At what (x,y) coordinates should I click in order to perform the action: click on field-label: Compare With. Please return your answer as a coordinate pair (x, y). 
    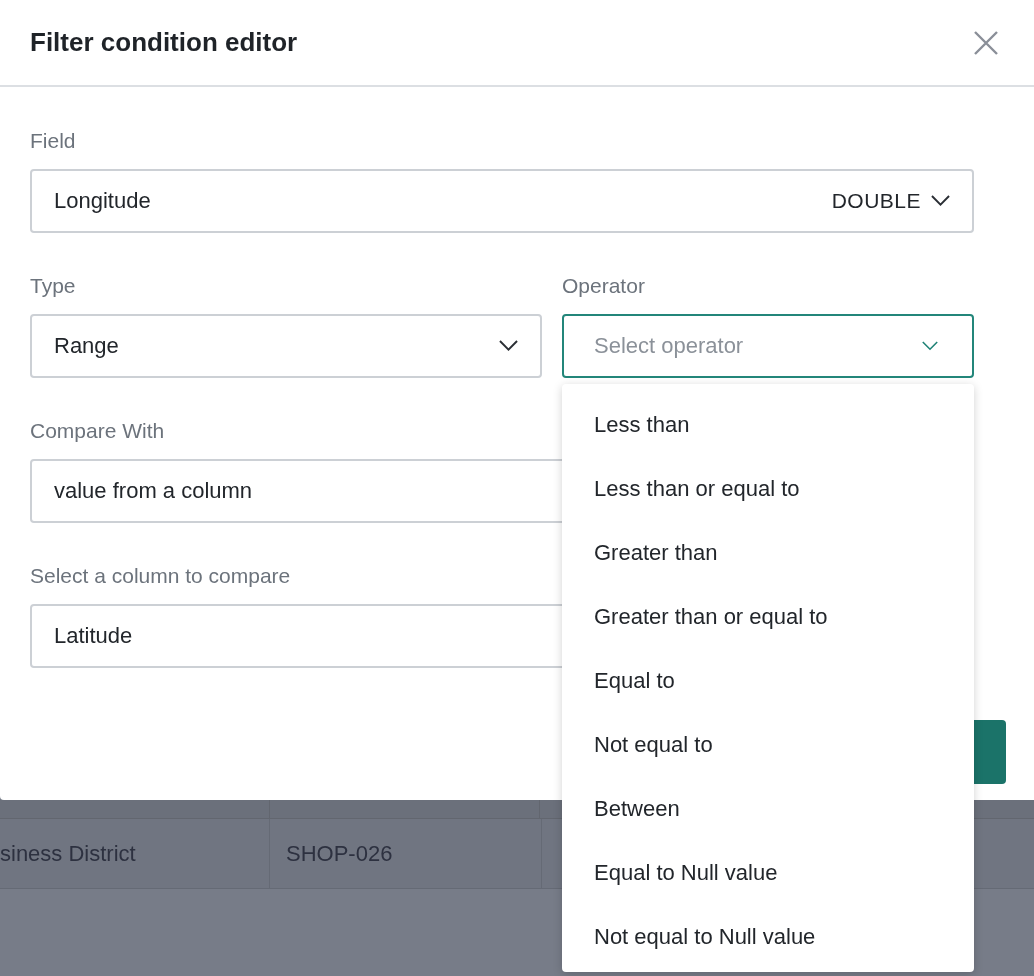
    Looking at the image, I should click on (97, 431).